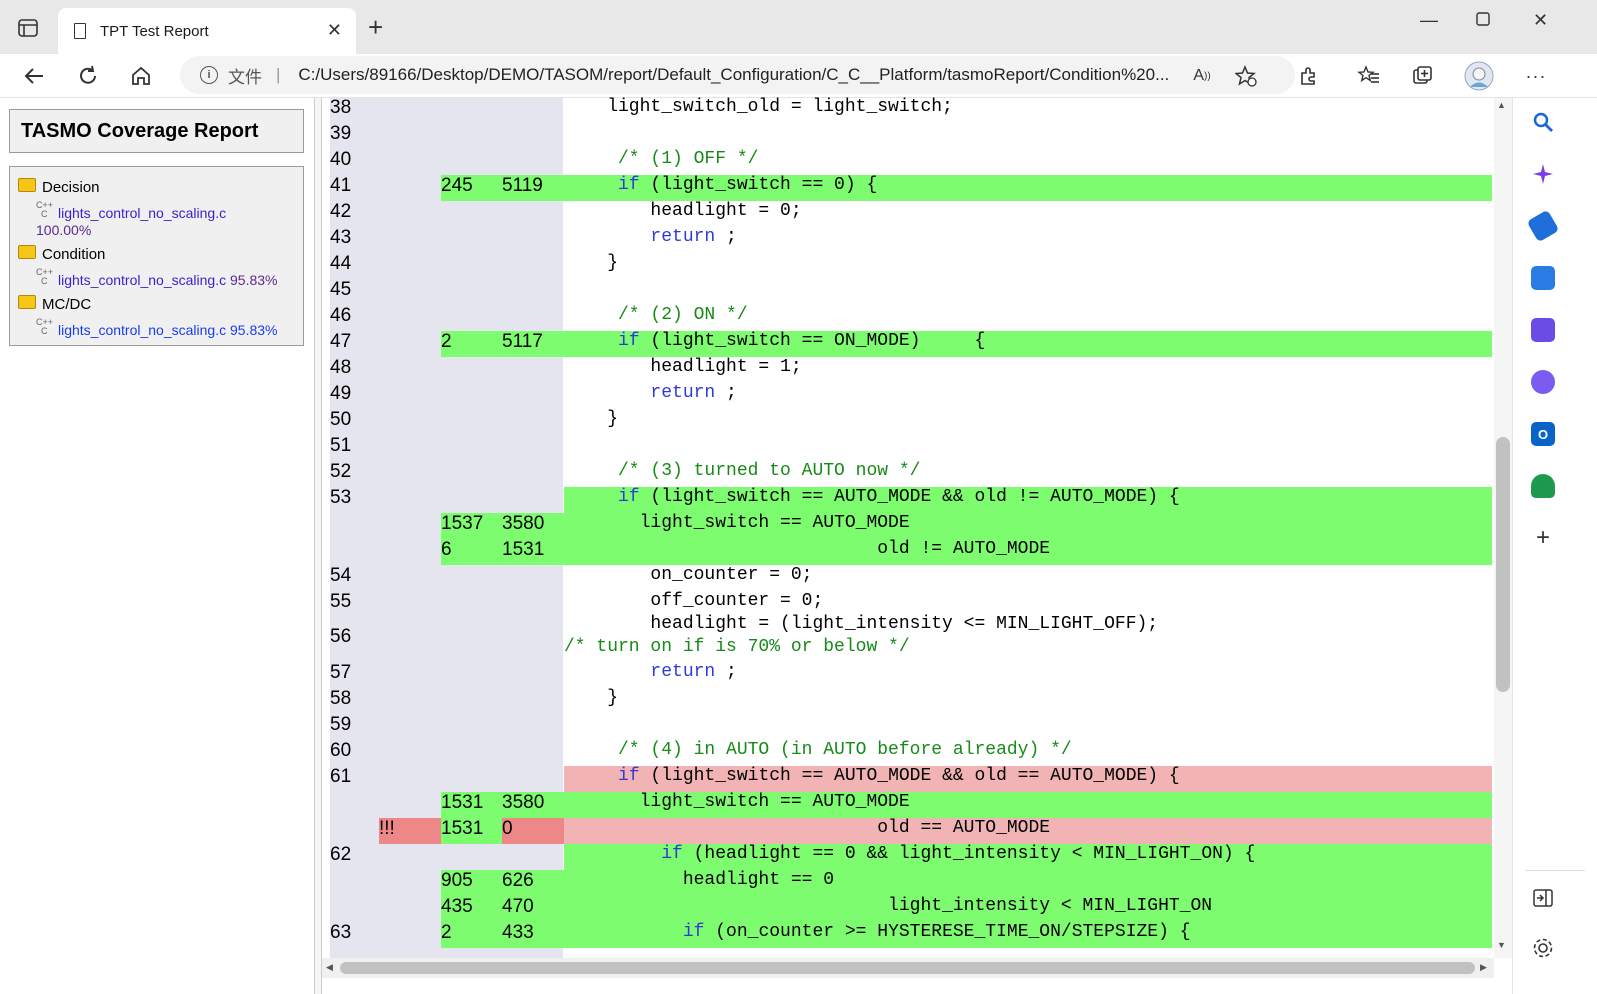 This screenshot has width=1597, height=994. I want to click on code-text: if (light_switch == ON_MODE) {, so click(1028, 344).